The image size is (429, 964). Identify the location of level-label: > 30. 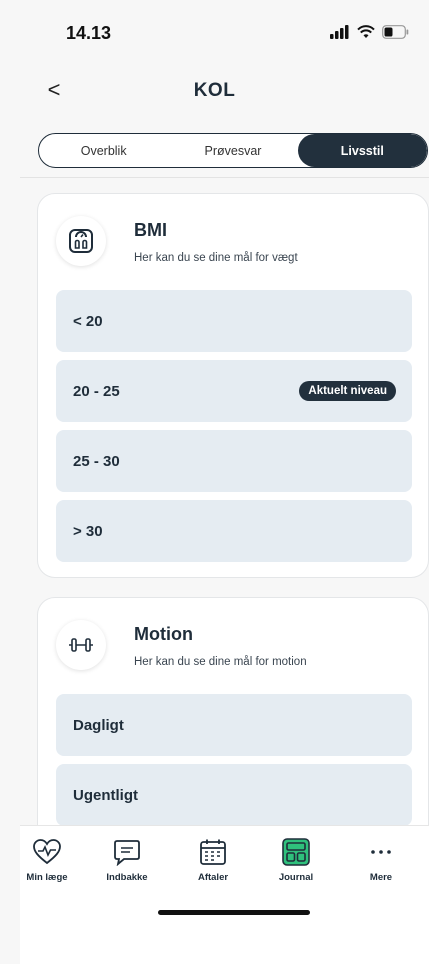
(88, 531).